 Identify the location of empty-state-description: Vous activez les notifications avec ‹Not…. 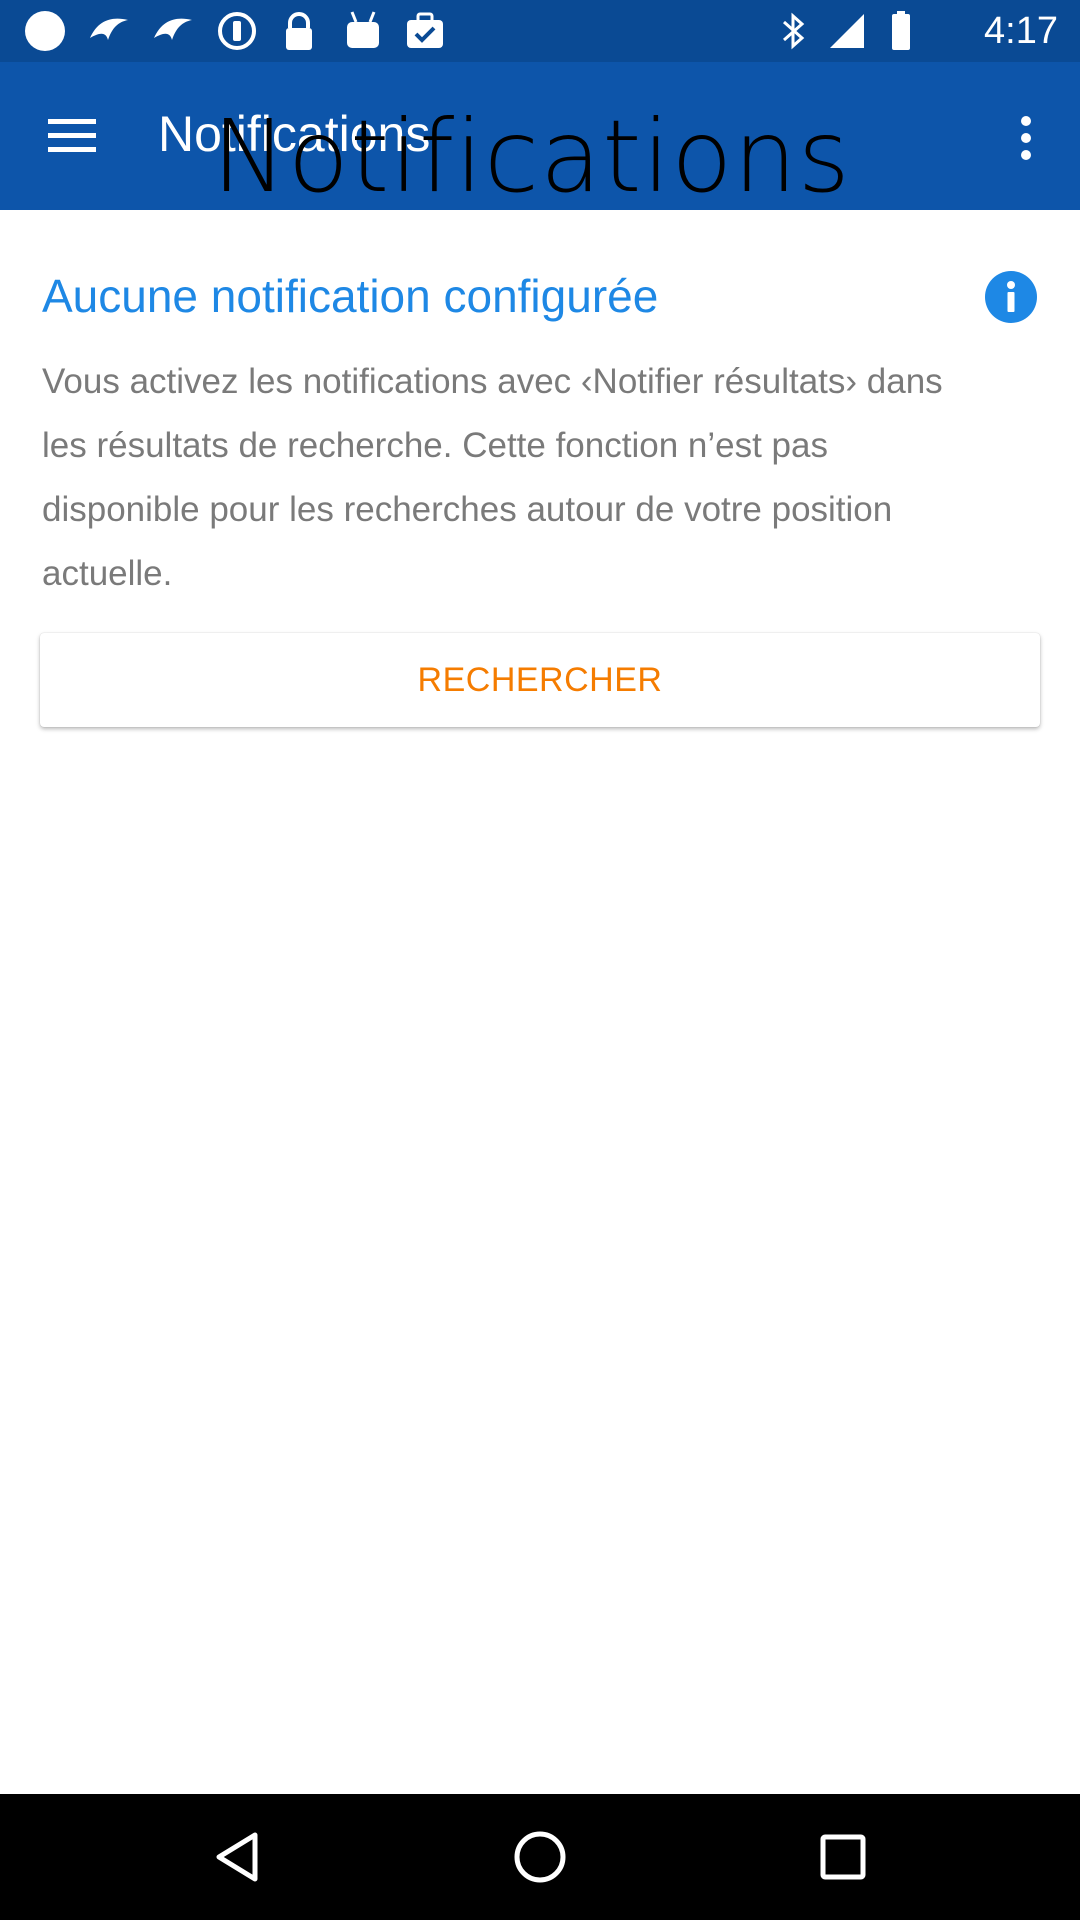
(492, 477).